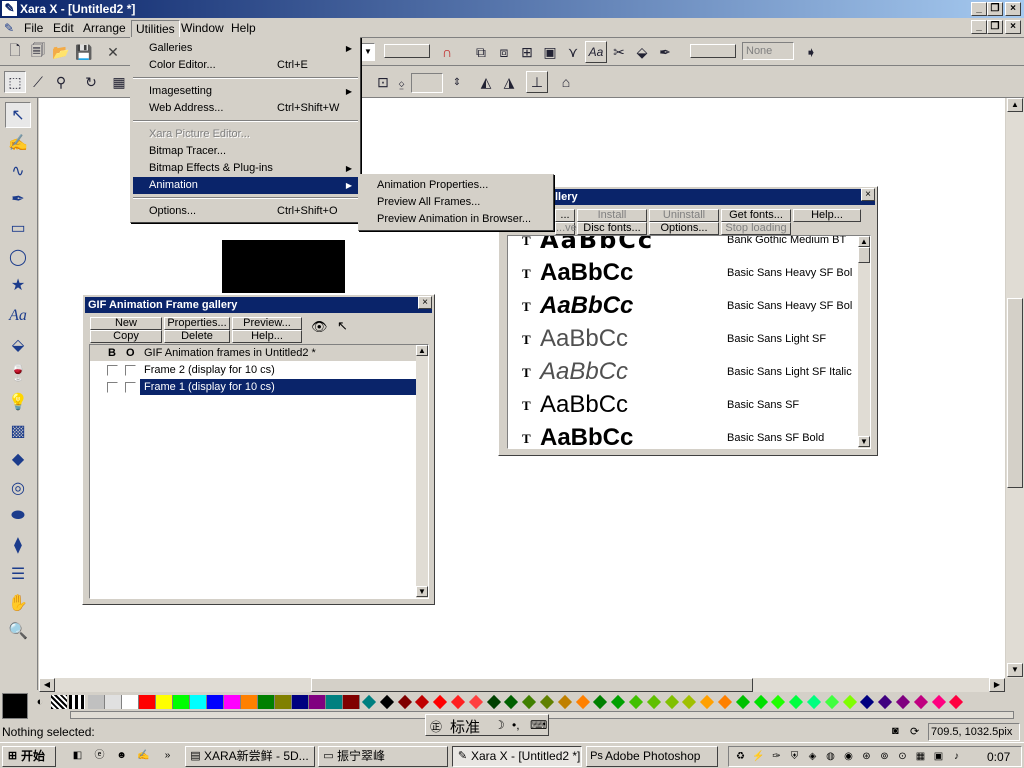 Image resolution: width=1024 pixels, height=768 pixels. I want to click on grid-icon: ▦, so click(119, 82).